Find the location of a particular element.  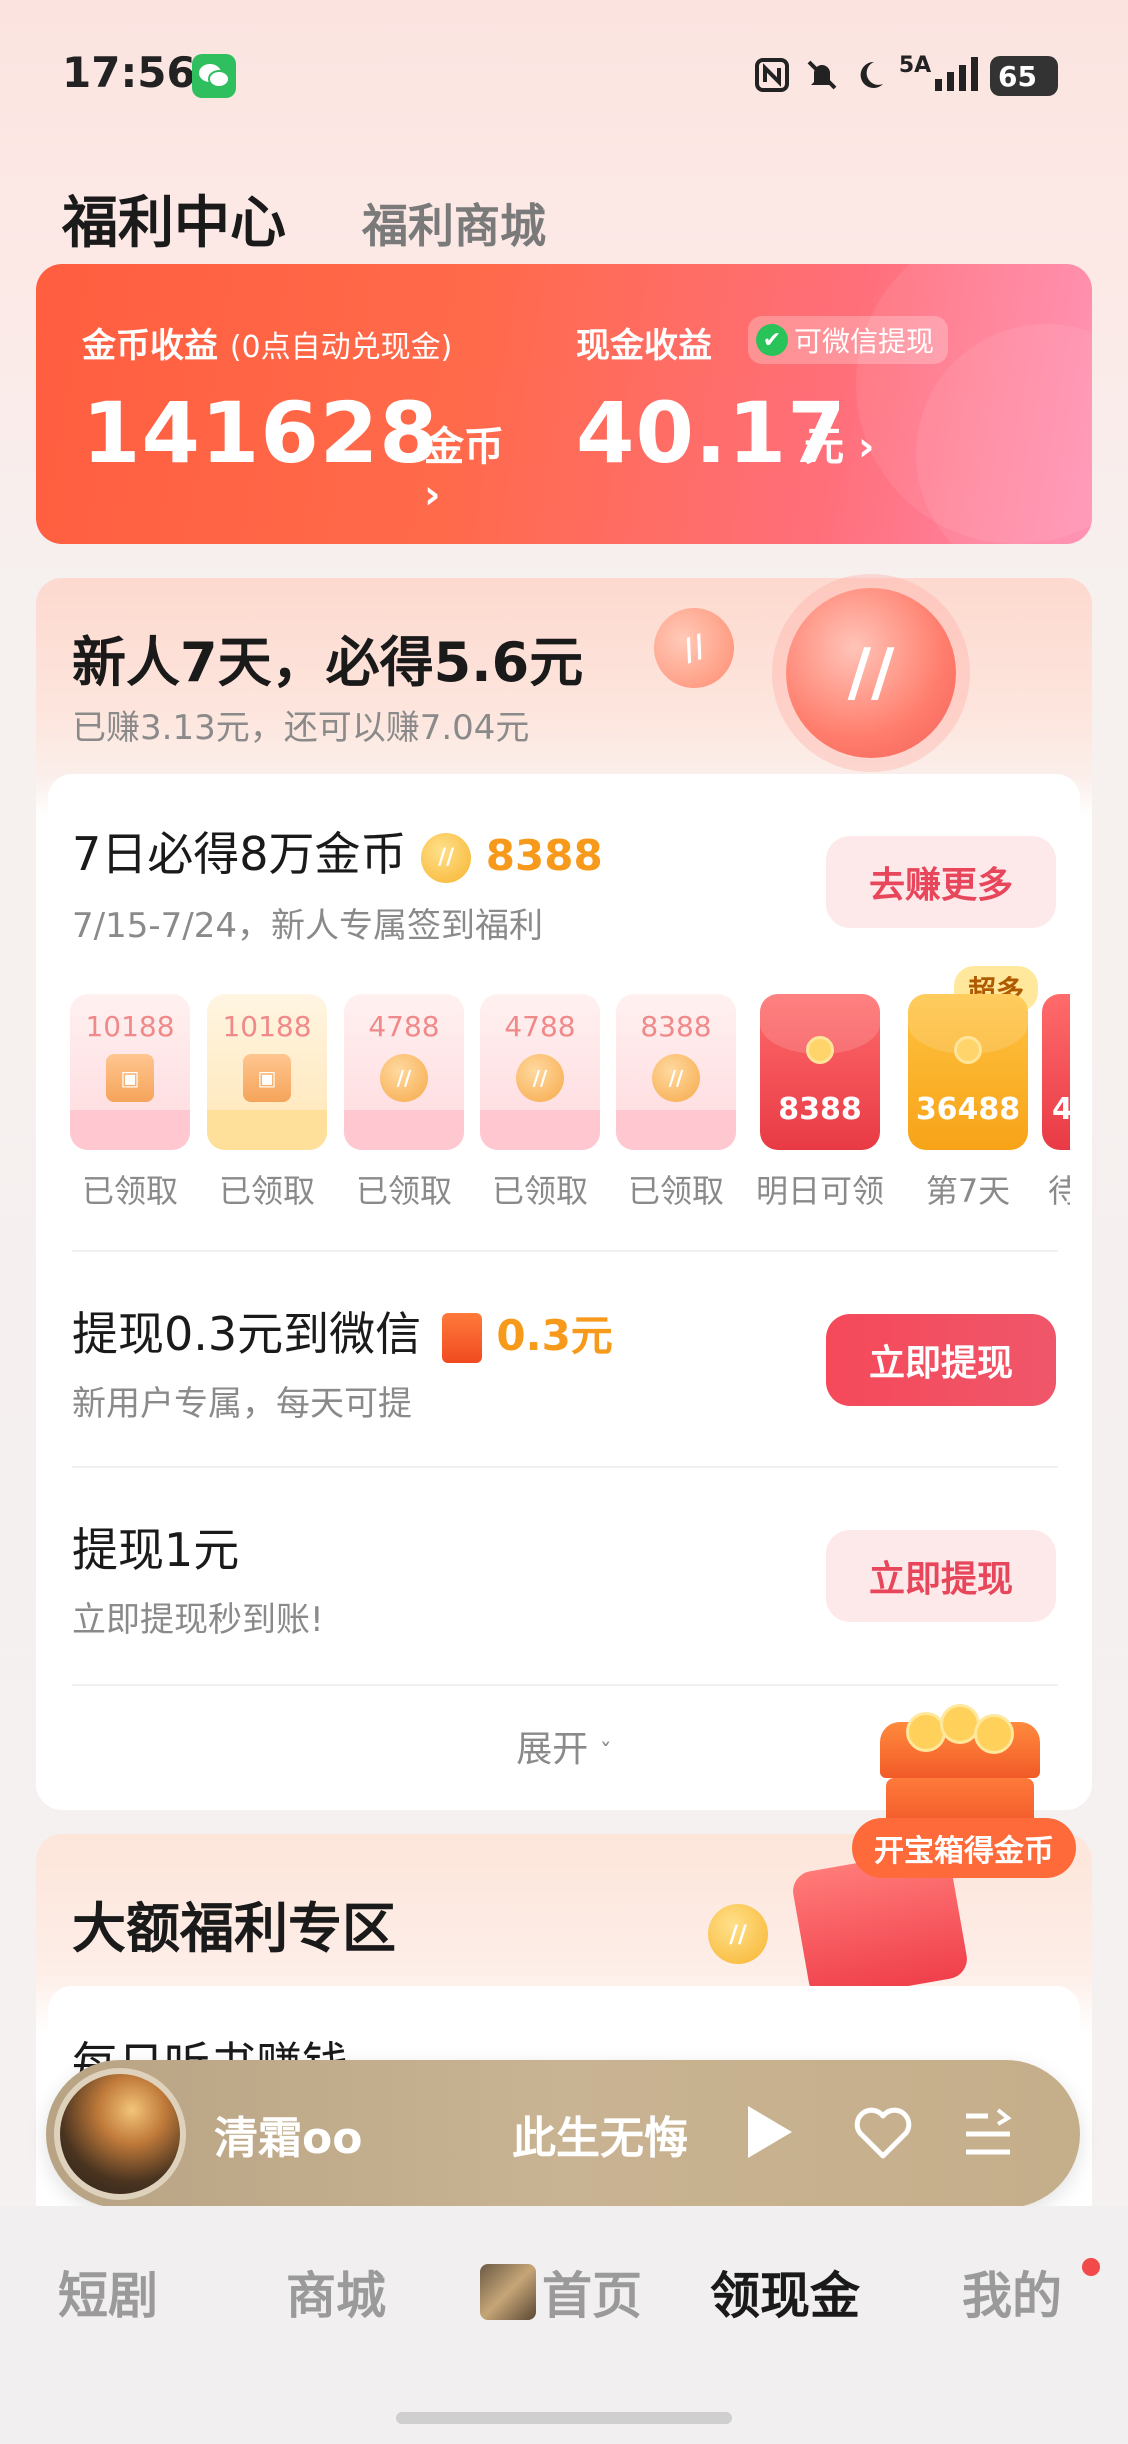

home-indicator is located at coordinates (564, 2418).